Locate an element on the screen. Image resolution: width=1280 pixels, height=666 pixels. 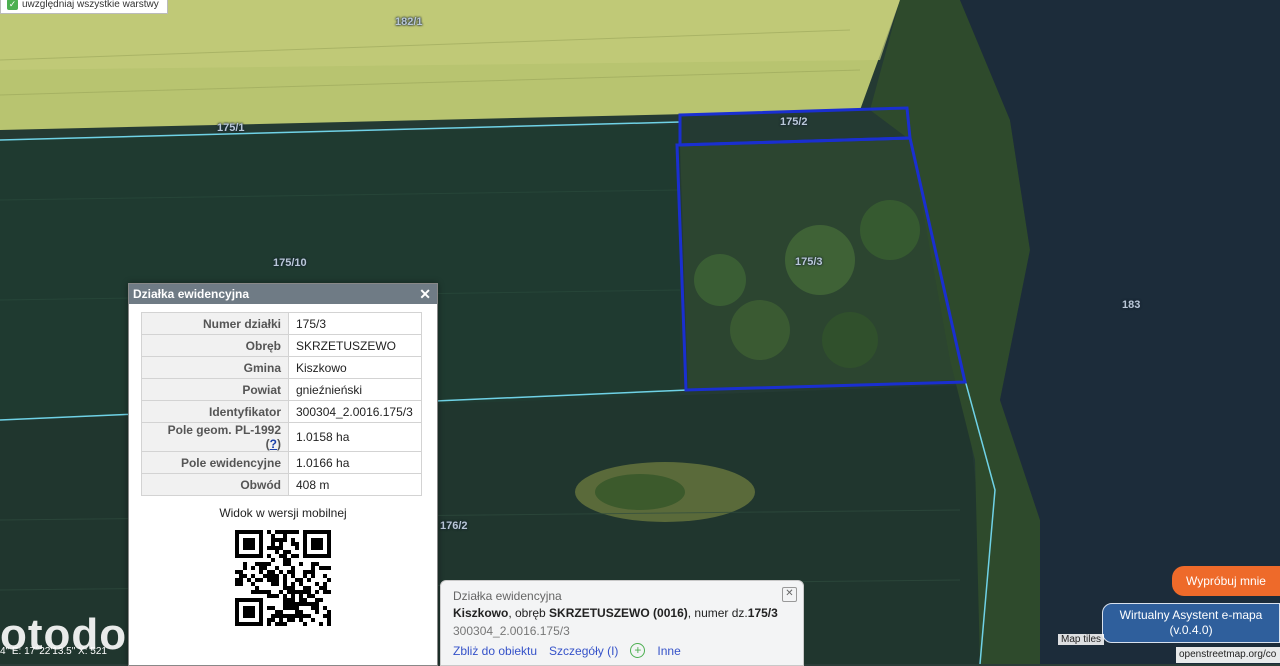
attr-key-text: Pole geom. PL-1992 ( is located at coordinates (224, 437).